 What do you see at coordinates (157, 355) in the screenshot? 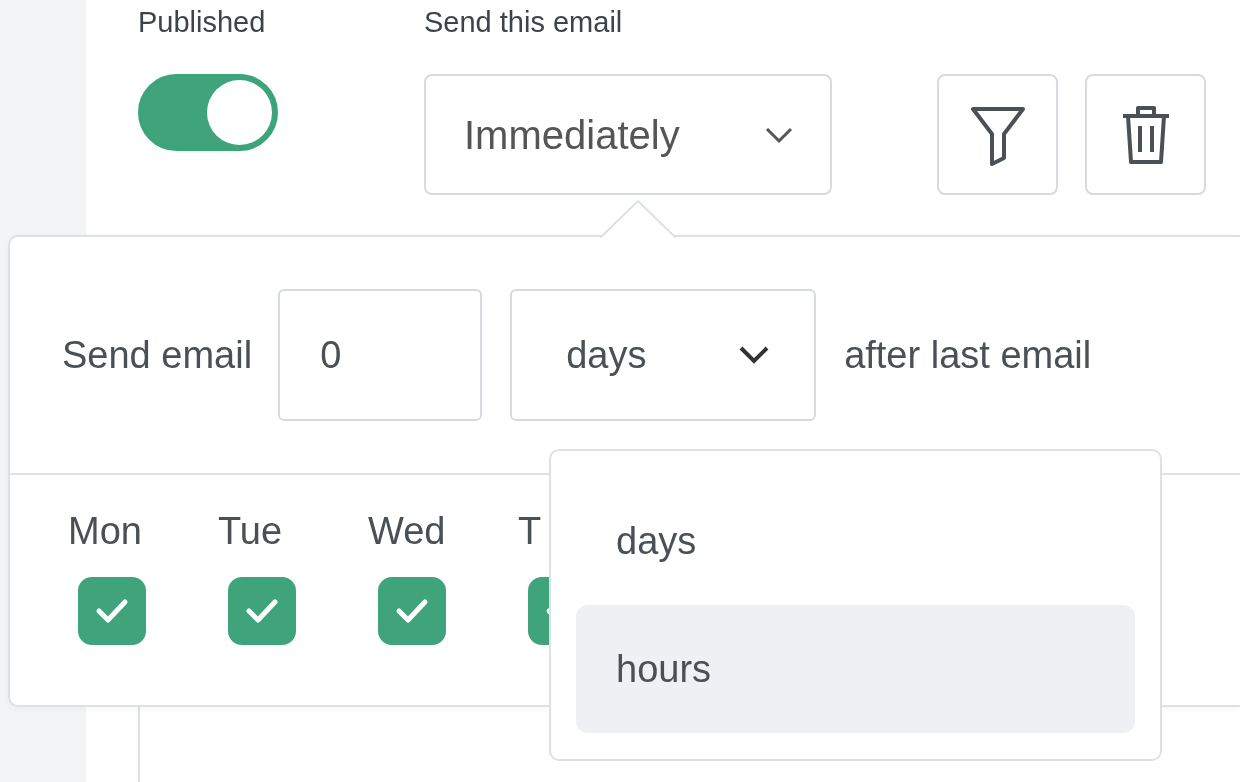
I see `send-email-label: Send email` at bounding box center [157, 355].